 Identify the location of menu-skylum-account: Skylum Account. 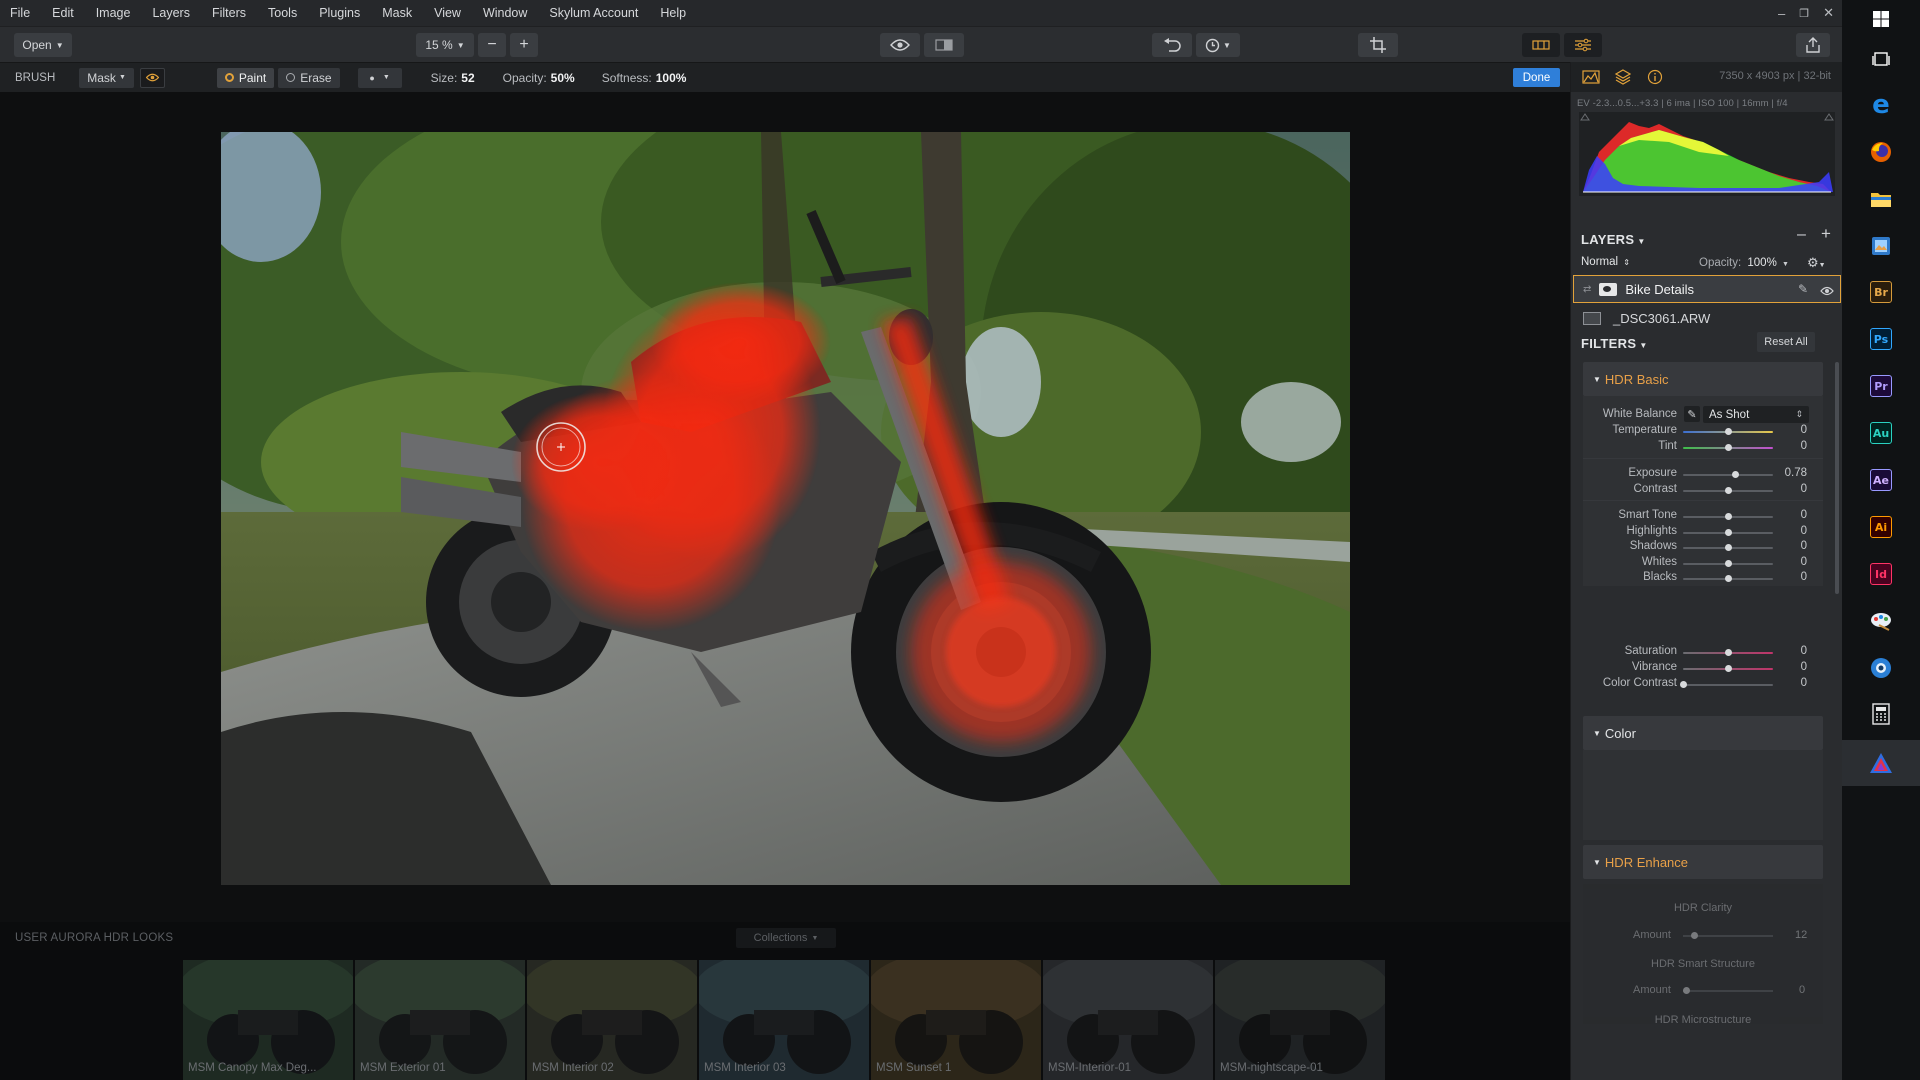
(593, 13).